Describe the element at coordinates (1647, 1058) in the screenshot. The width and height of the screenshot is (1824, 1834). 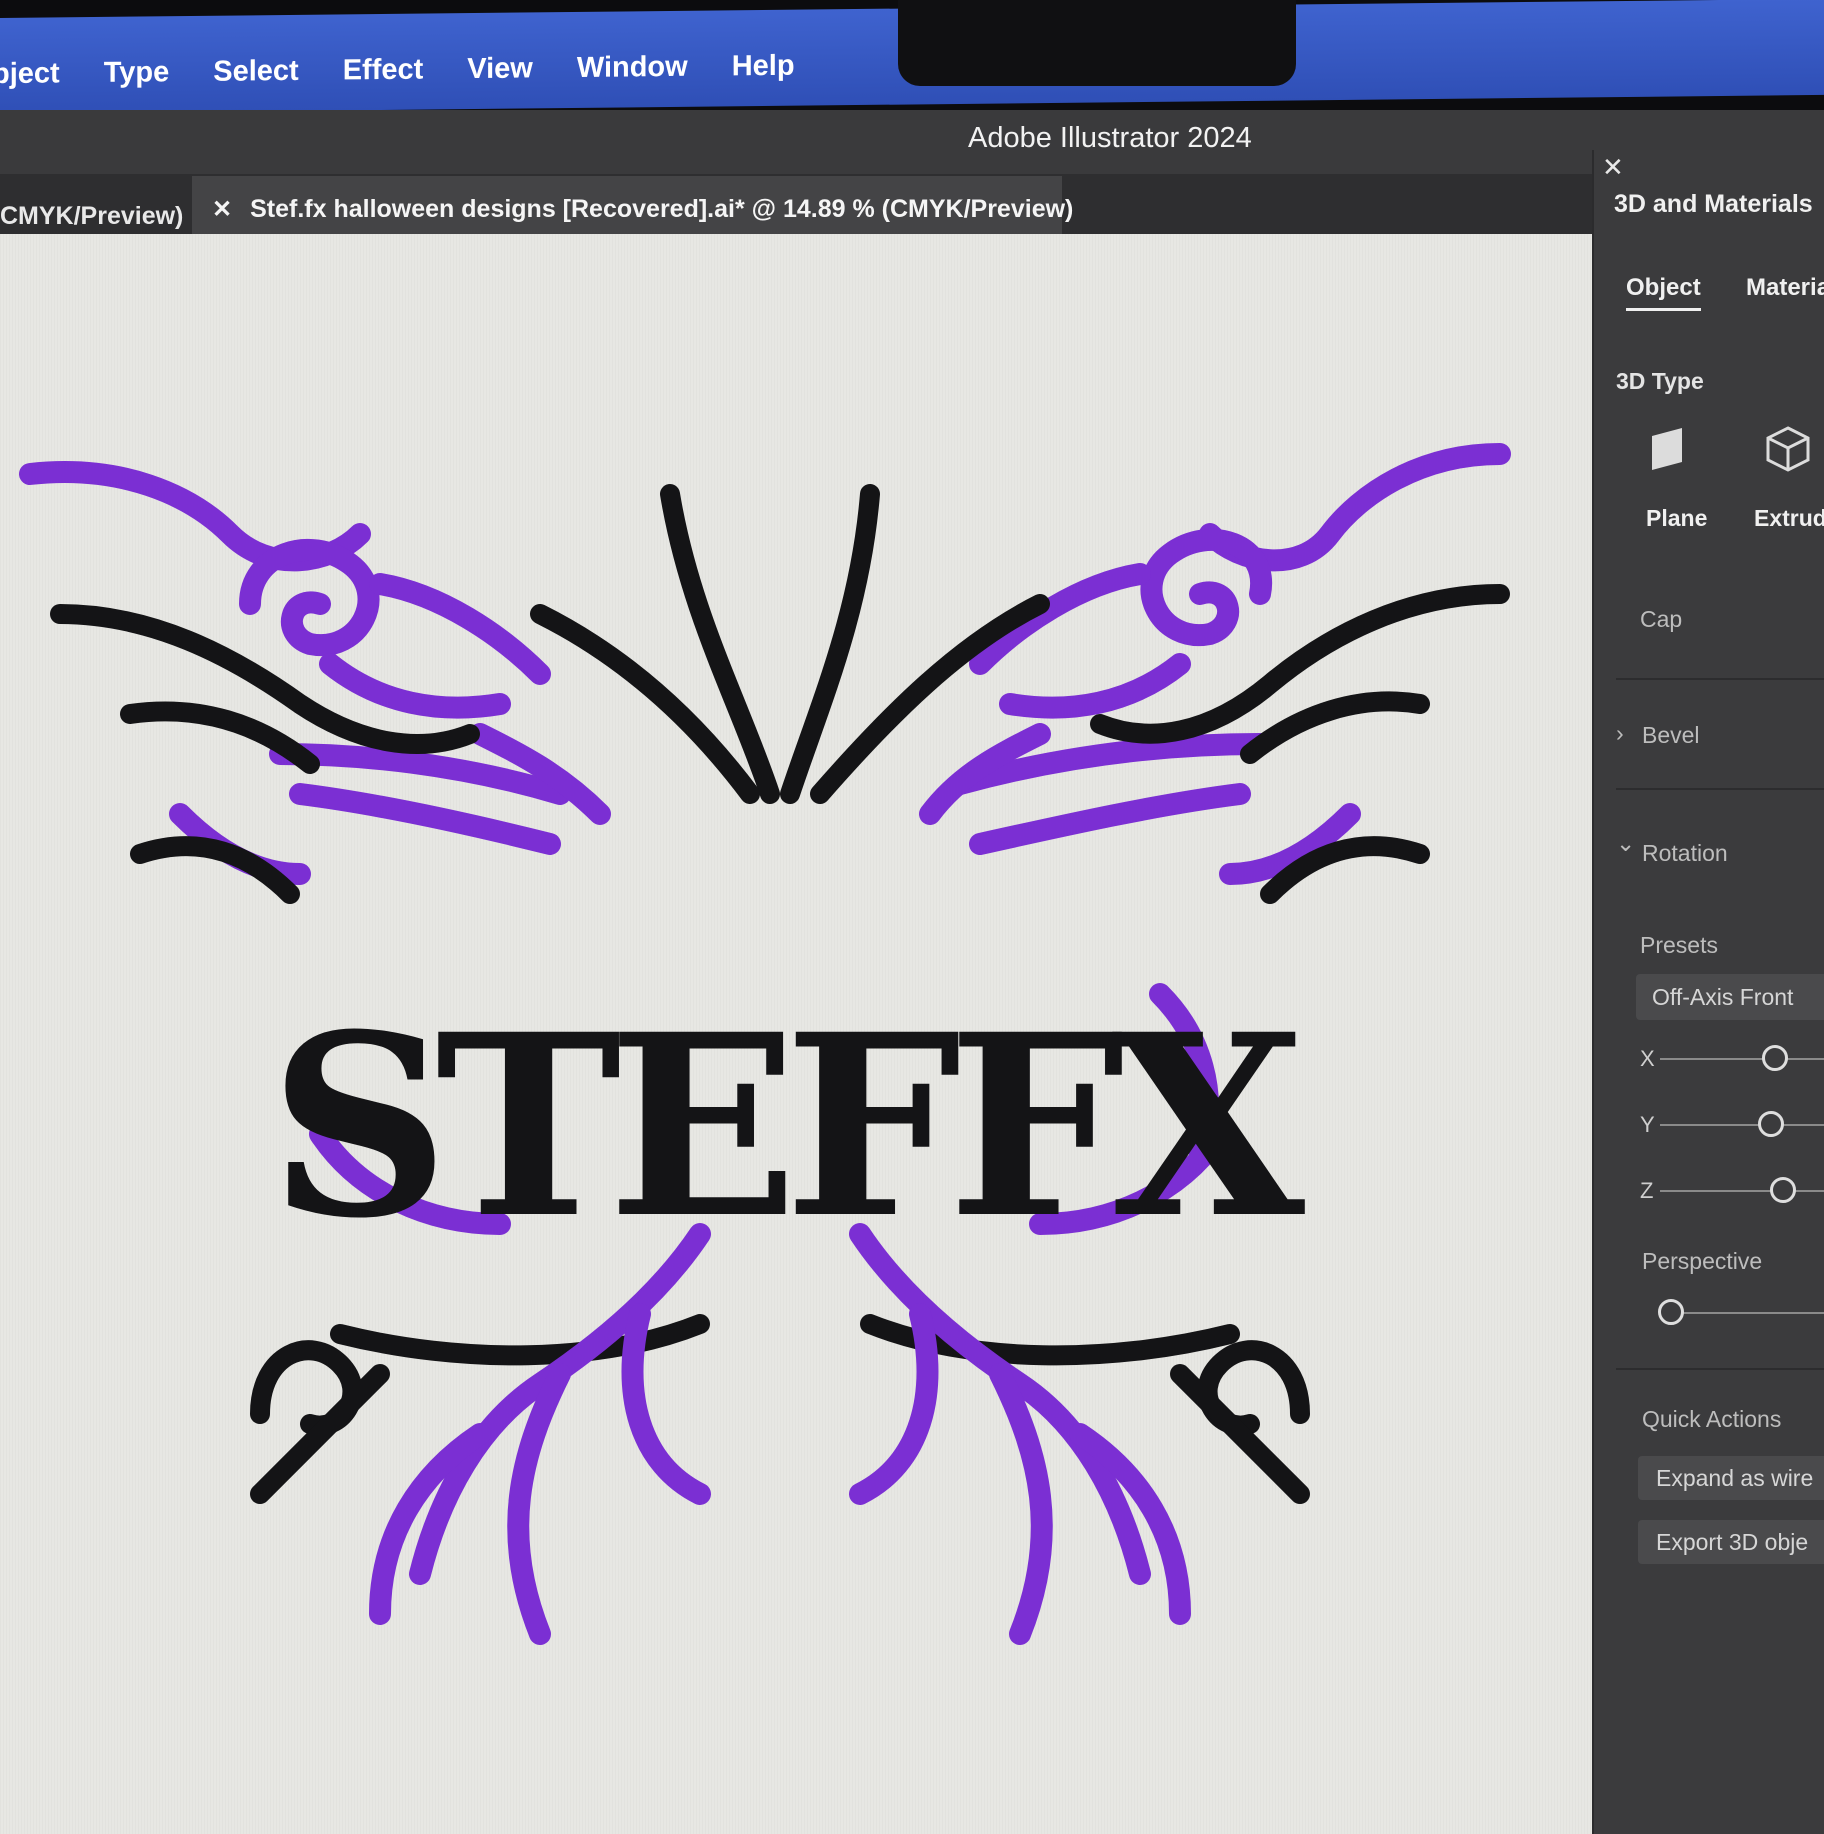
I see `x-axis-label: X` at that location.